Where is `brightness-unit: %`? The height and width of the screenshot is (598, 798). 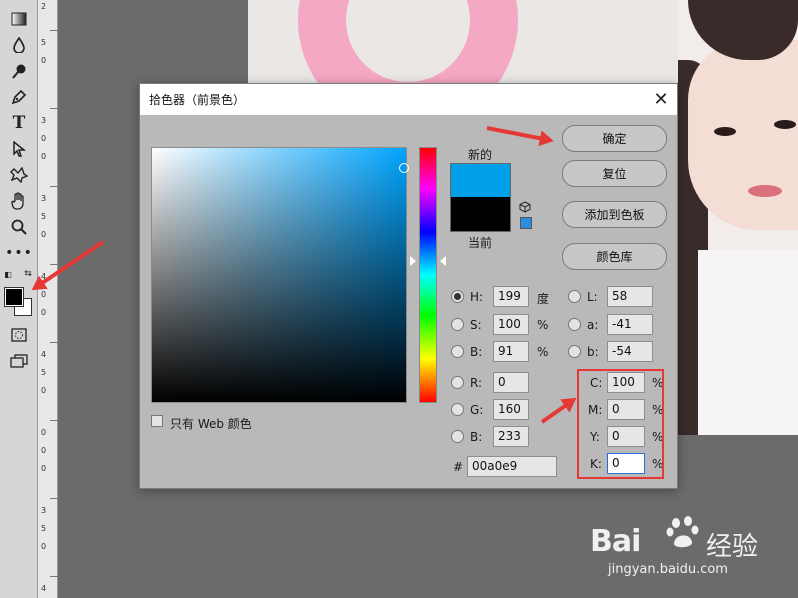 brightness-unit: % is located at coordinates (543, 352).